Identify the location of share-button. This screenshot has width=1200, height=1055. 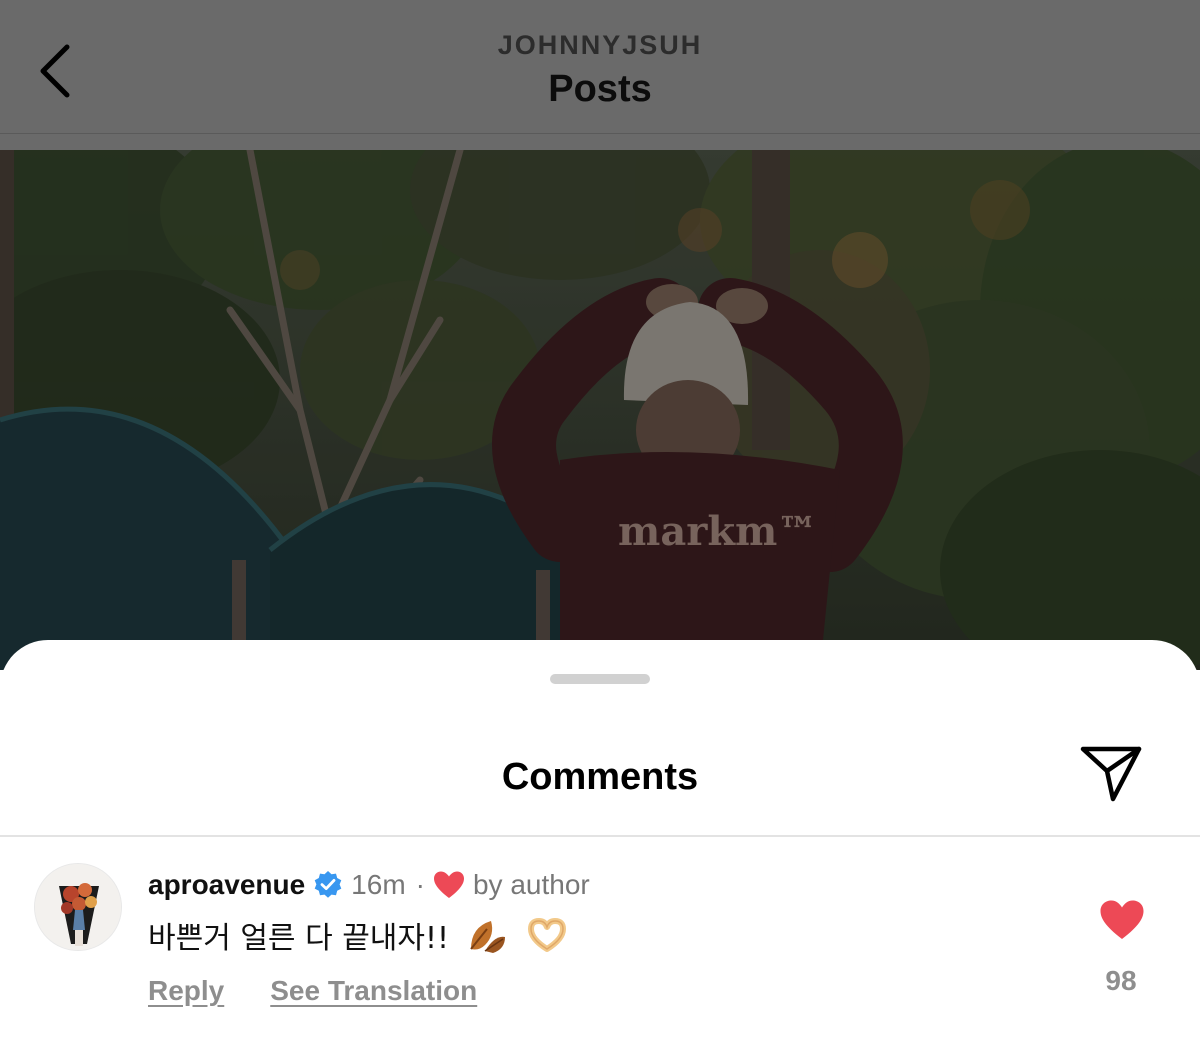
(1111, 773).